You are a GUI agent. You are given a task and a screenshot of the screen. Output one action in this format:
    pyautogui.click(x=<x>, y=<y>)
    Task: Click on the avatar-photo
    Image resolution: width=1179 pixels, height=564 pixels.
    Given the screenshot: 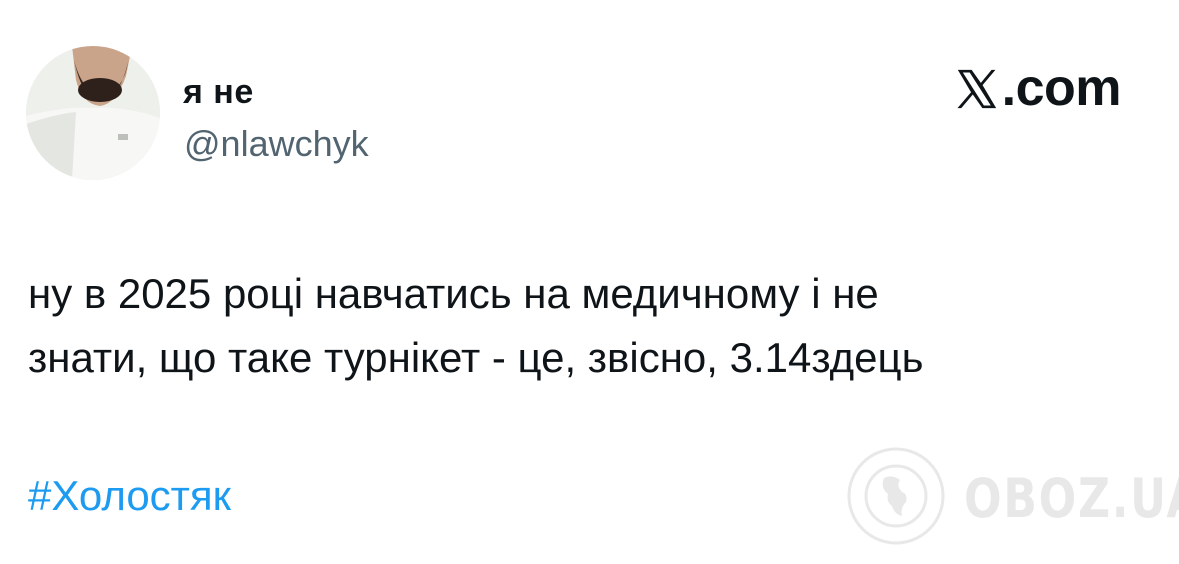 What is the action you would take?
    pyautogui.click(x=93, y=113)
    